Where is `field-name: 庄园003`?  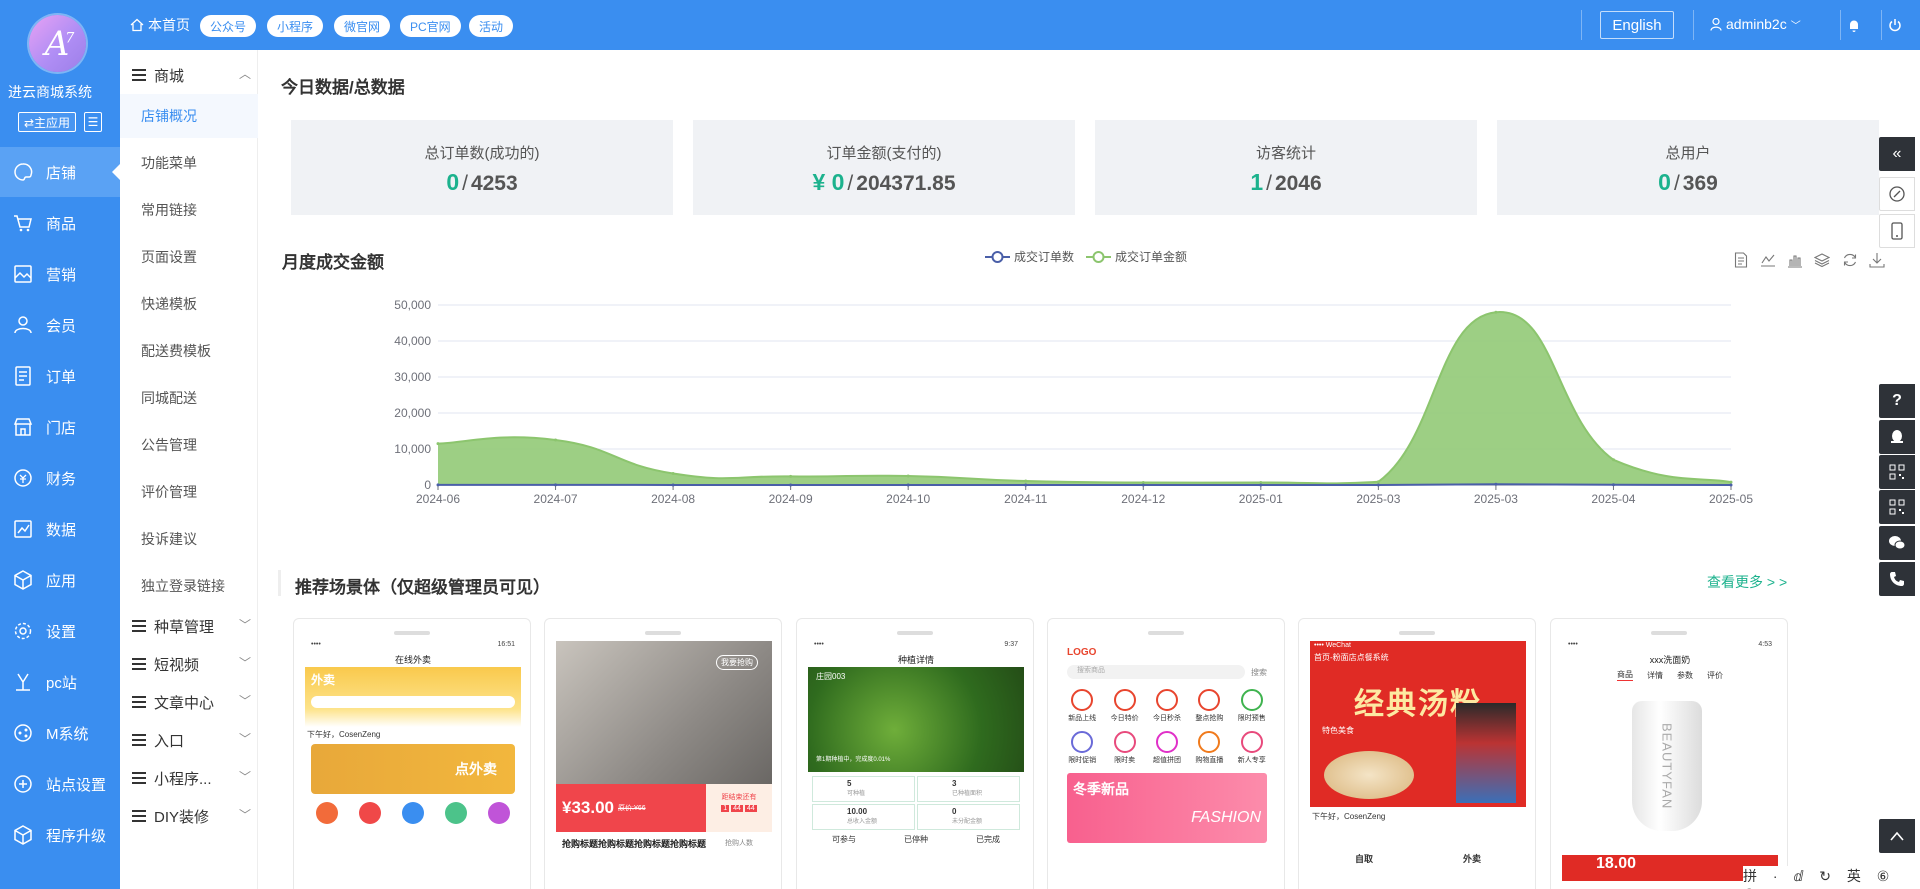
field-name: 庄园003 is located at coordinates (831, 676).